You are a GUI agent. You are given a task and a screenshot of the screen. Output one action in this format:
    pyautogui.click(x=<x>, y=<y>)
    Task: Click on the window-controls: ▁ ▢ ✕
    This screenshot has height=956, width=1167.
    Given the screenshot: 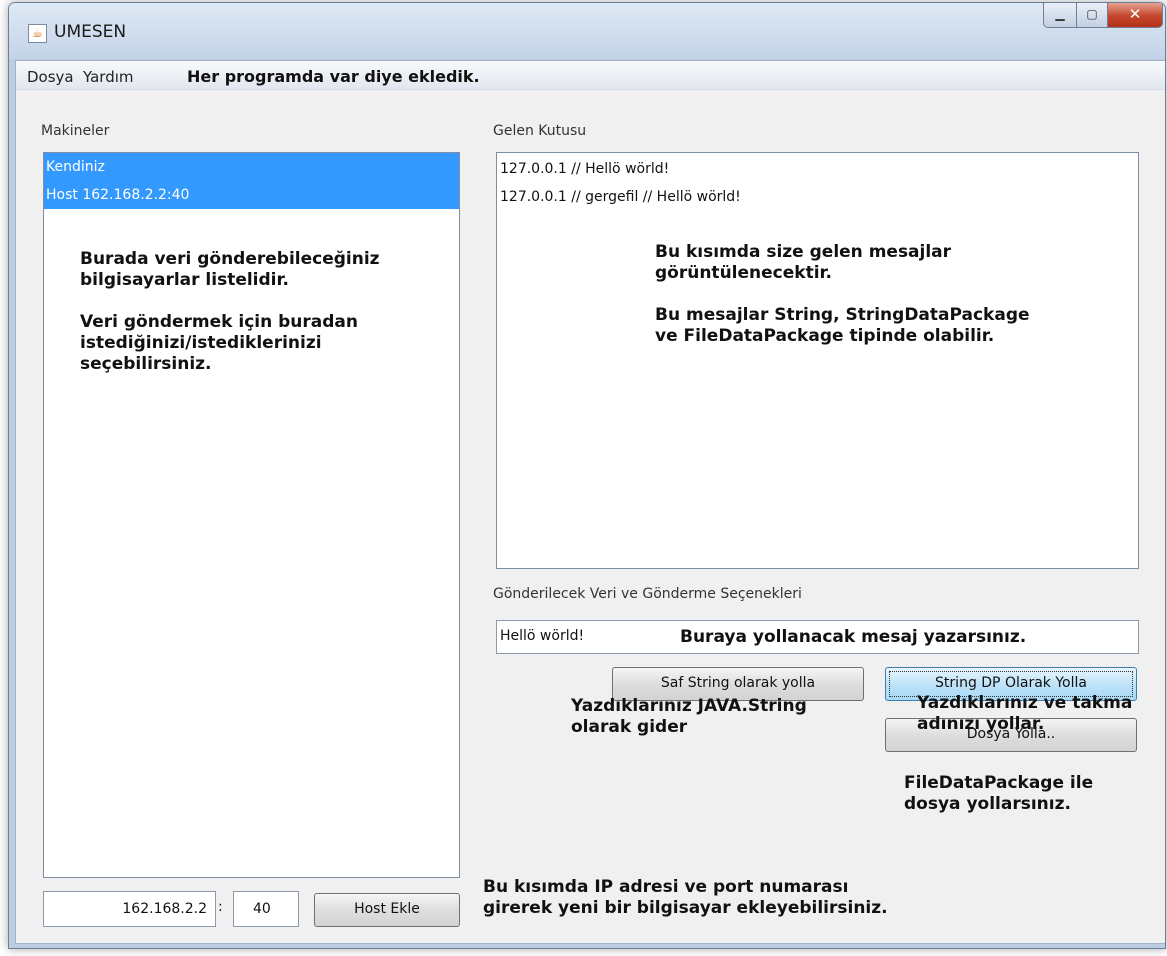 What is the action you would take?
    pyautogui.click(x=1103, y=15)
    